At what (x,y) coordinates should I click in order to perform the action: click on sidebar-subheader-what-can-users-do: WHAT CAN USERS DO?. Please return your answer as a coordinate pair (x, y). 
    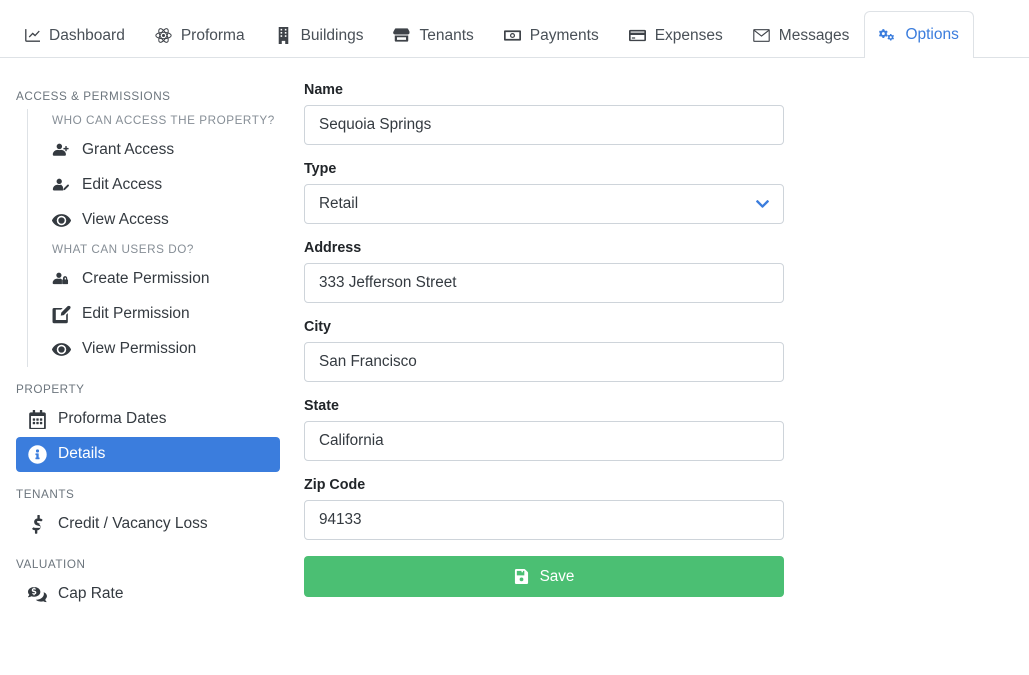
    Looking at the image, I should click on (123, 249).